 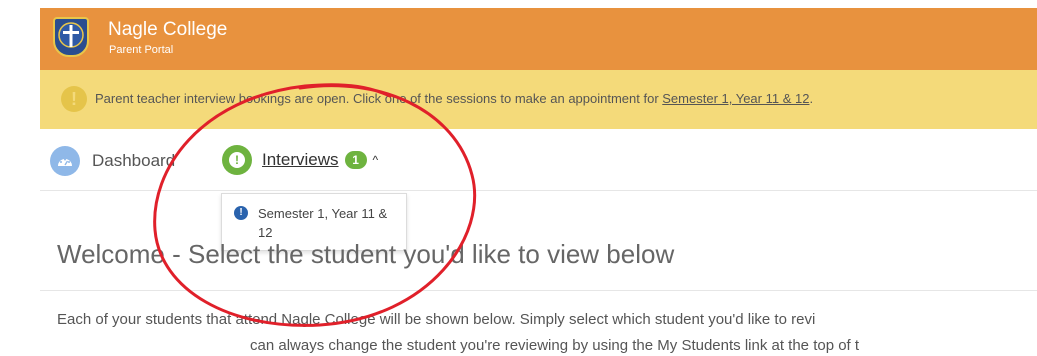 What do you see at coordinates (65, 161) in the screenshot?
I see `speedometer-icon` at bounding box center [65, 161].